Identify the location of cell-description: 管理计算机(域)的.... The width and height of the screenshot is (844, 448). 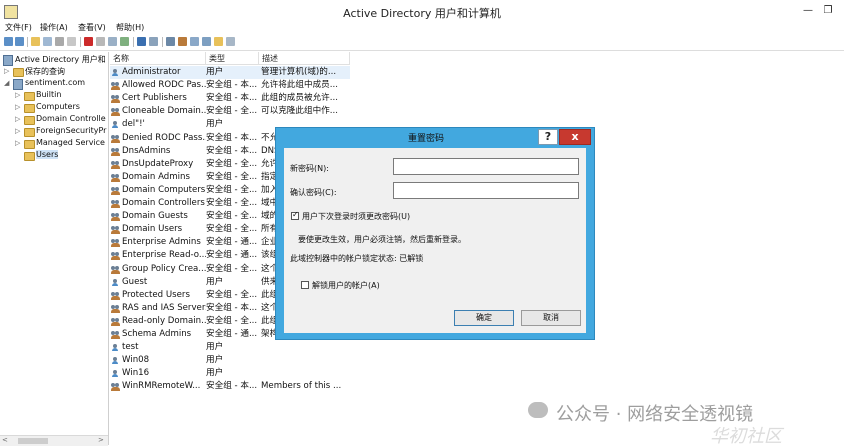
(299, 72).